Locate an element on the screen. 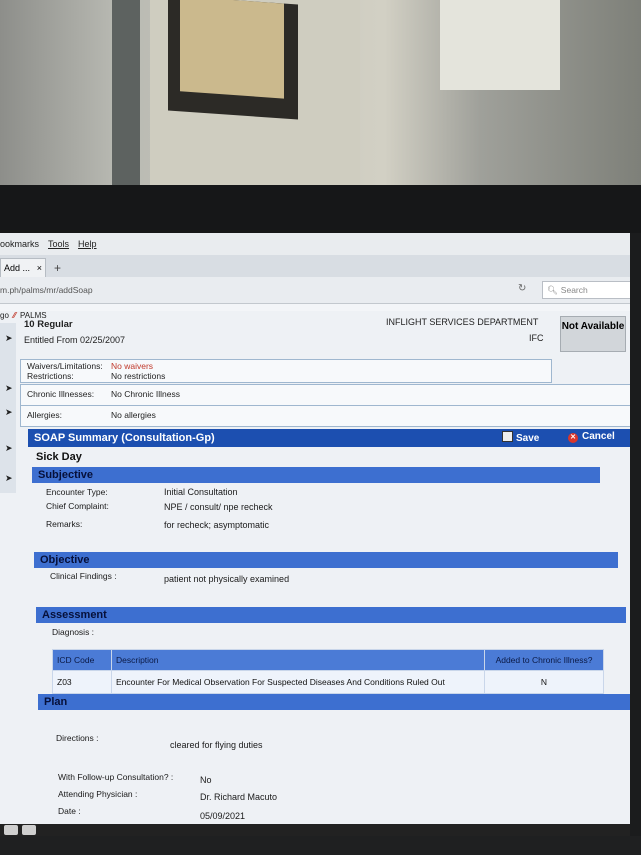  icd-code-cell: Z03 is located at coordinates (82, 682).